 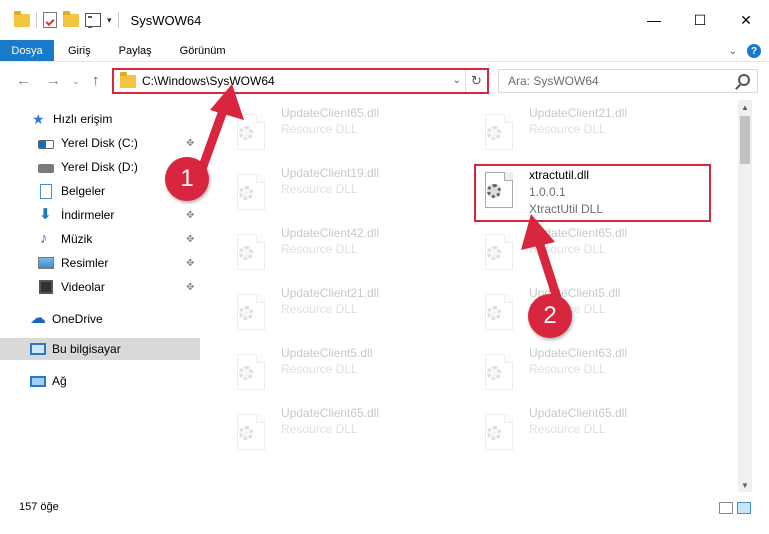 What do you see at coordinates (83, 191) in the screenshot?
I see `sidebar-item-label: Belgeler` at bounding box center [83, 191].